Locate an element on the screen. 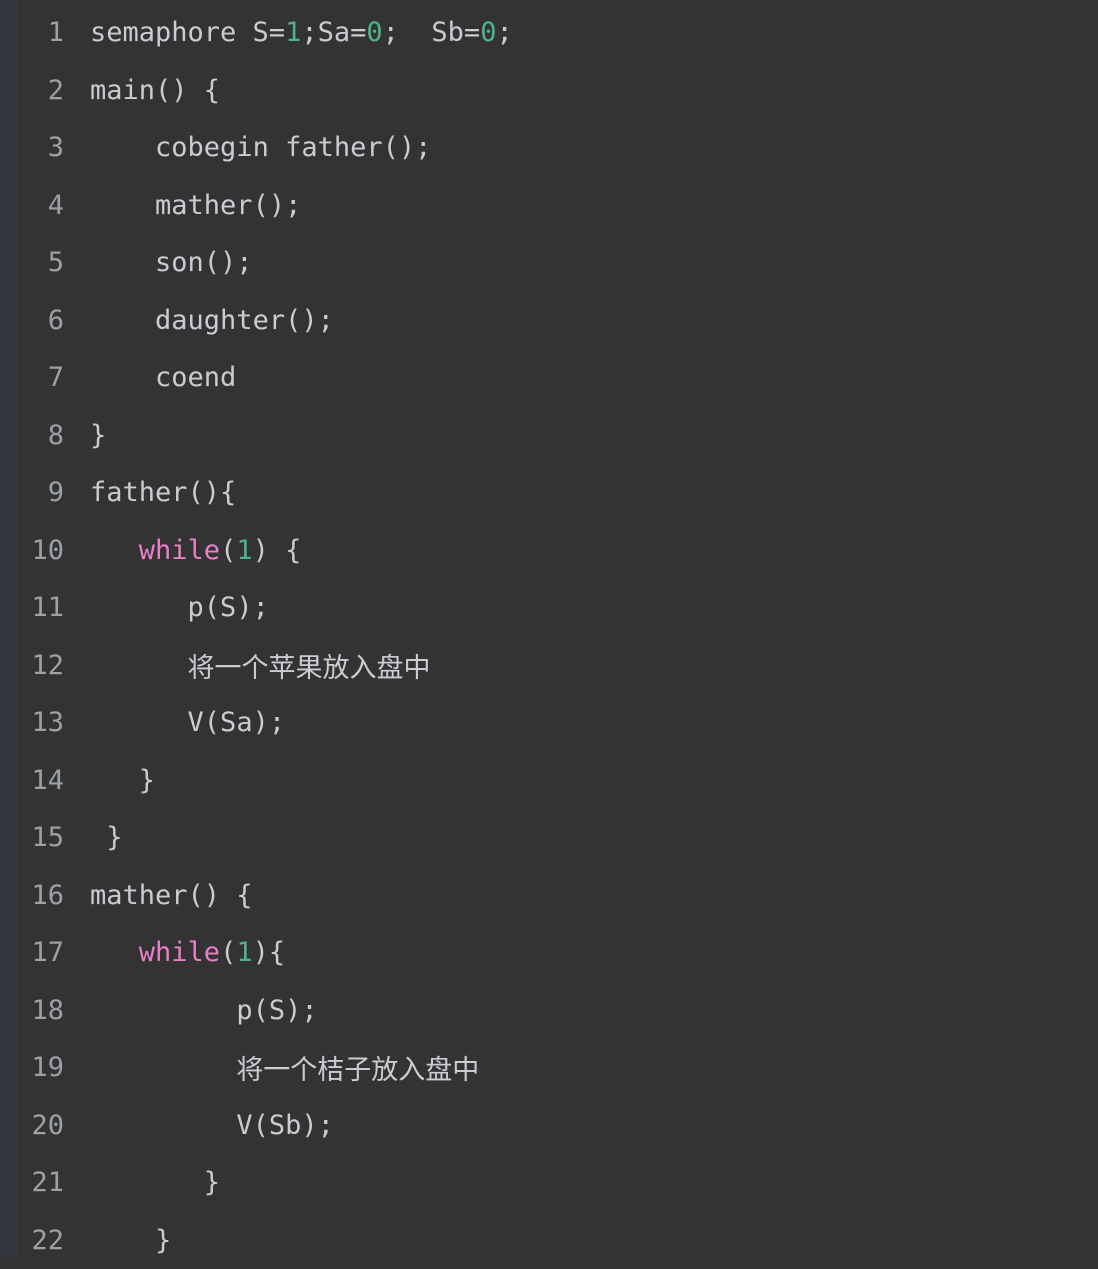 The image size is (1098, 1269). line-code: 将一个苹果放入盘中 is located at coordinates (247, 665).